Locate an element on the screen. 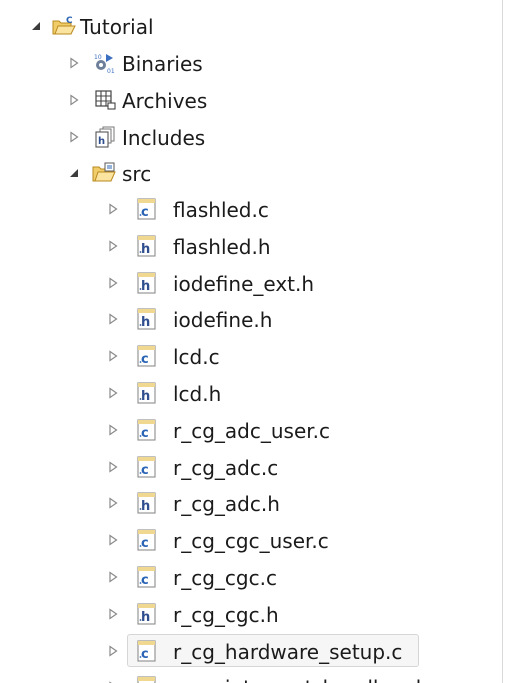  tree-item-file: h r_cg_interrupt_handlers.h is located at coordinates (251, 676).